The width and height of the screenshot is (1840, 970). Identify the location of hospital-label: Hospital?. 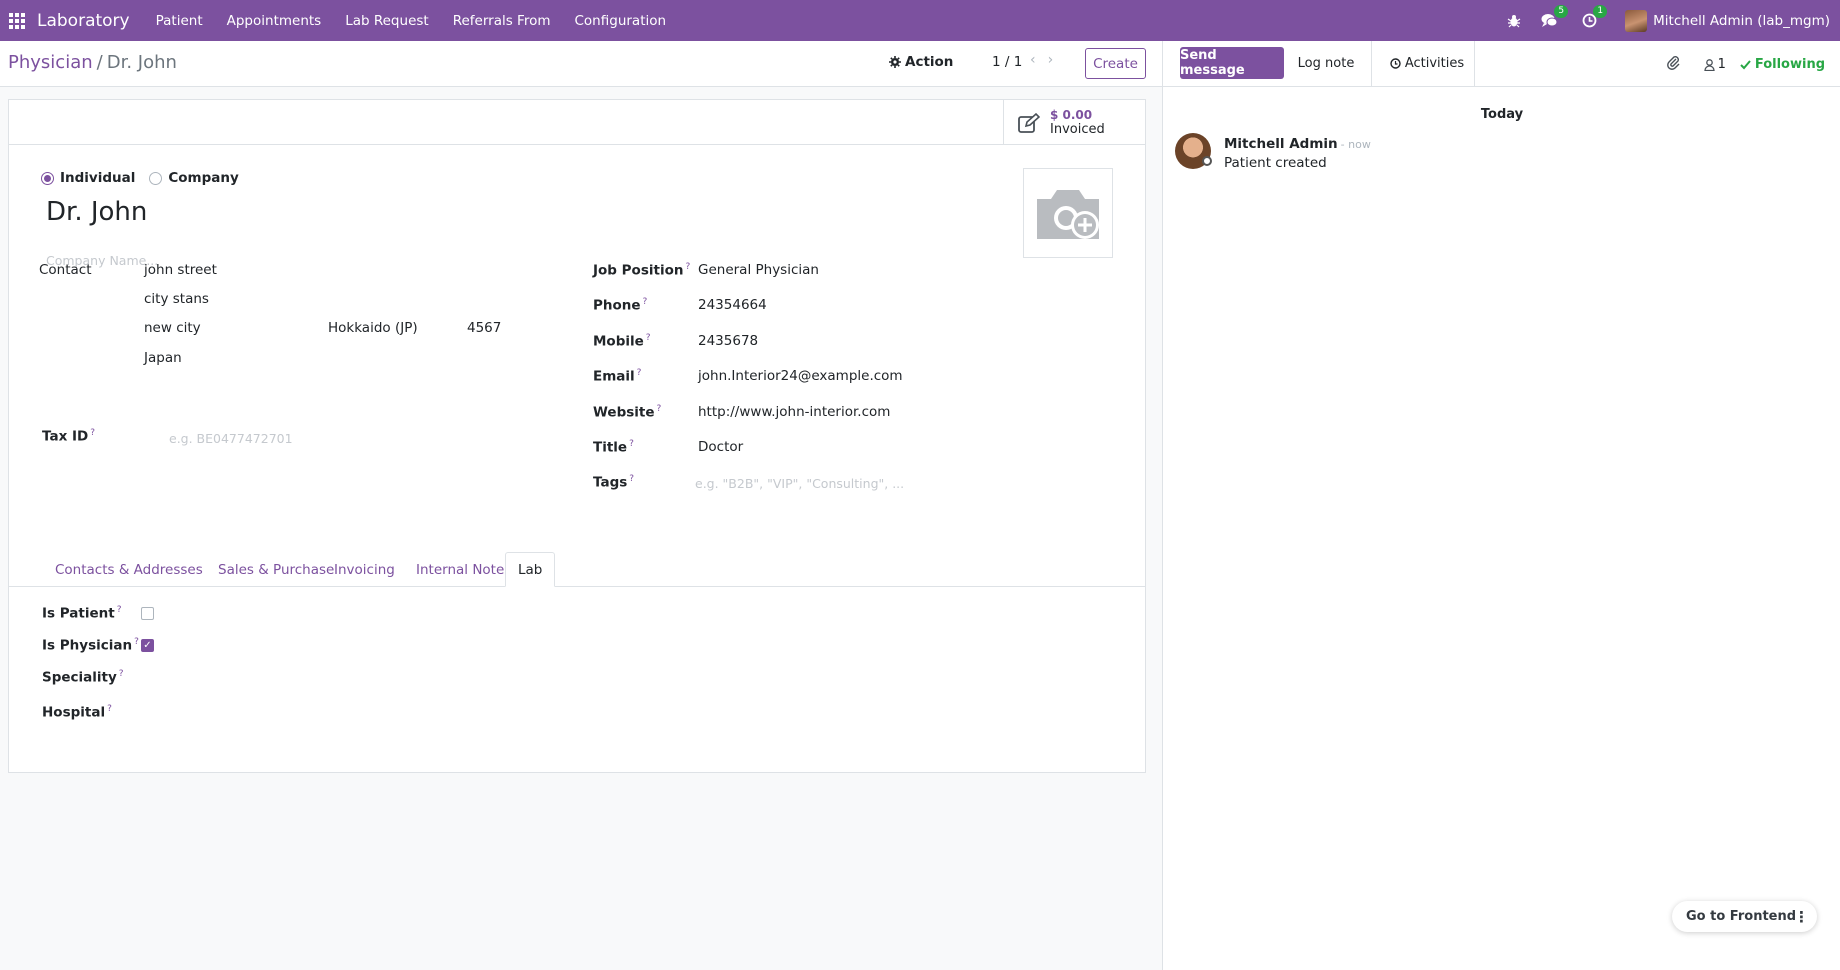
(77, 712).